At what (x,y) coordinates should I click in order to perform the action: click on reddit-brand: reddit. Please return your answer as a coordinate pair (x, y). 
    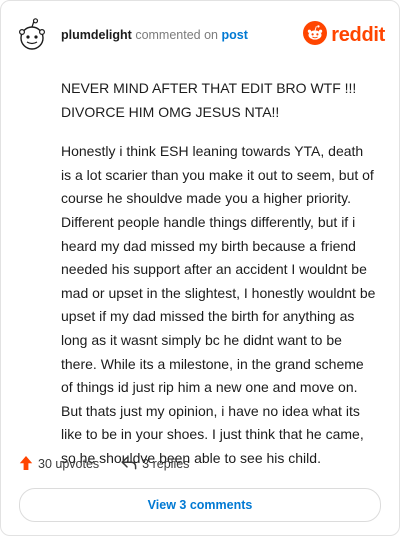
    Looking at the image, I should click on (344, 35).